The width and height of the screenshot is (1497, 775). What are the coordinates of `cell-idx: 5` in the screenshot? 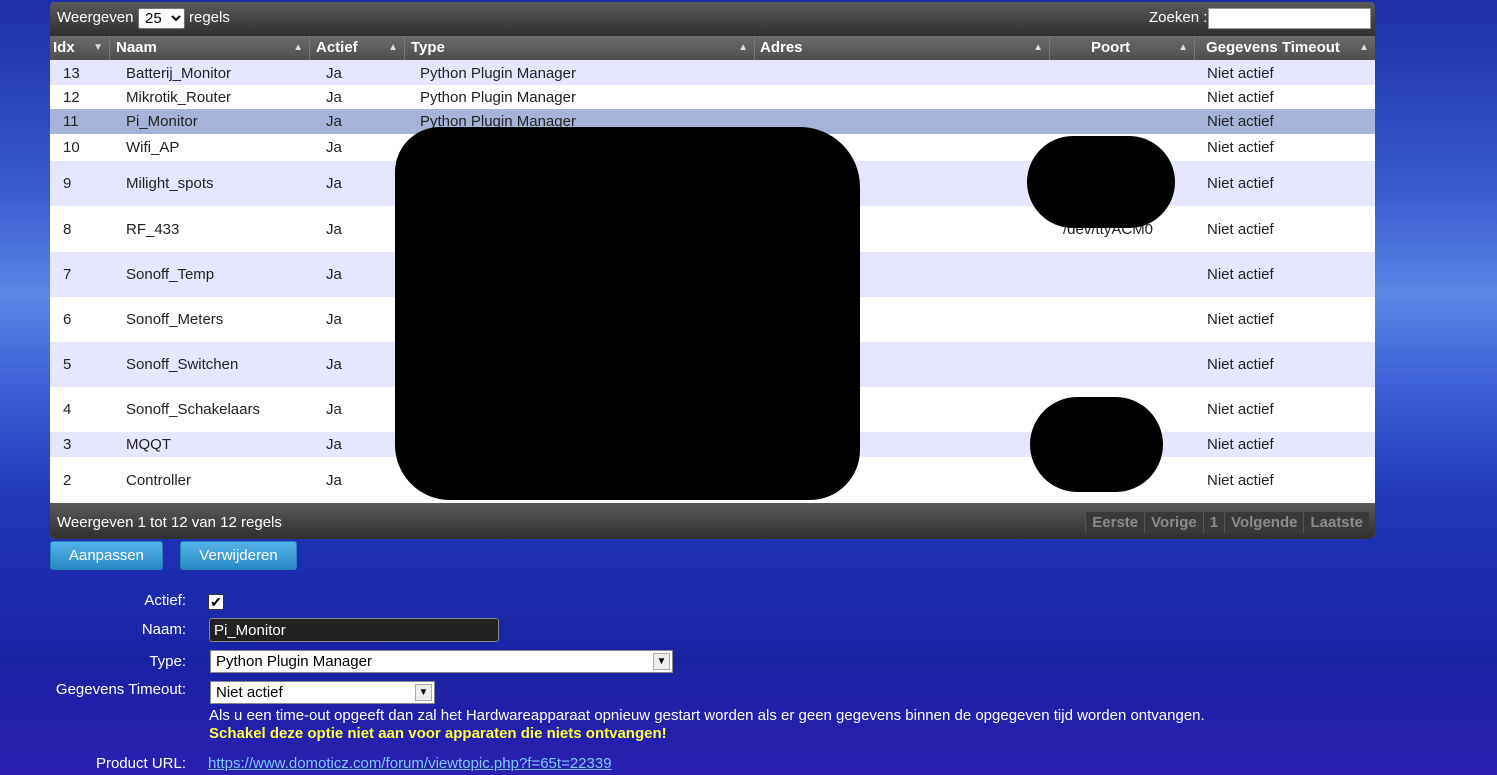 It's located at (67, 364).